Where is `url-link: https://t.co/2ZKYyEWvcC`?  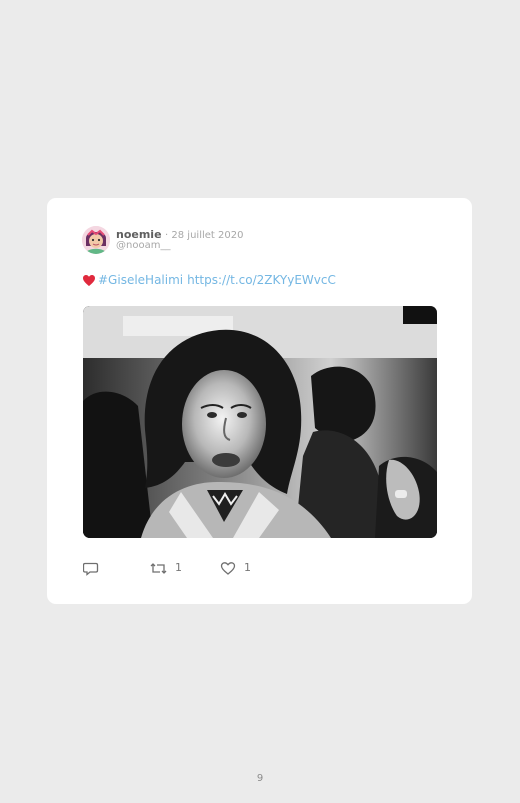 url-link: https://t.co/2ZKYyEWvcC is located at coordinates (261, 280).